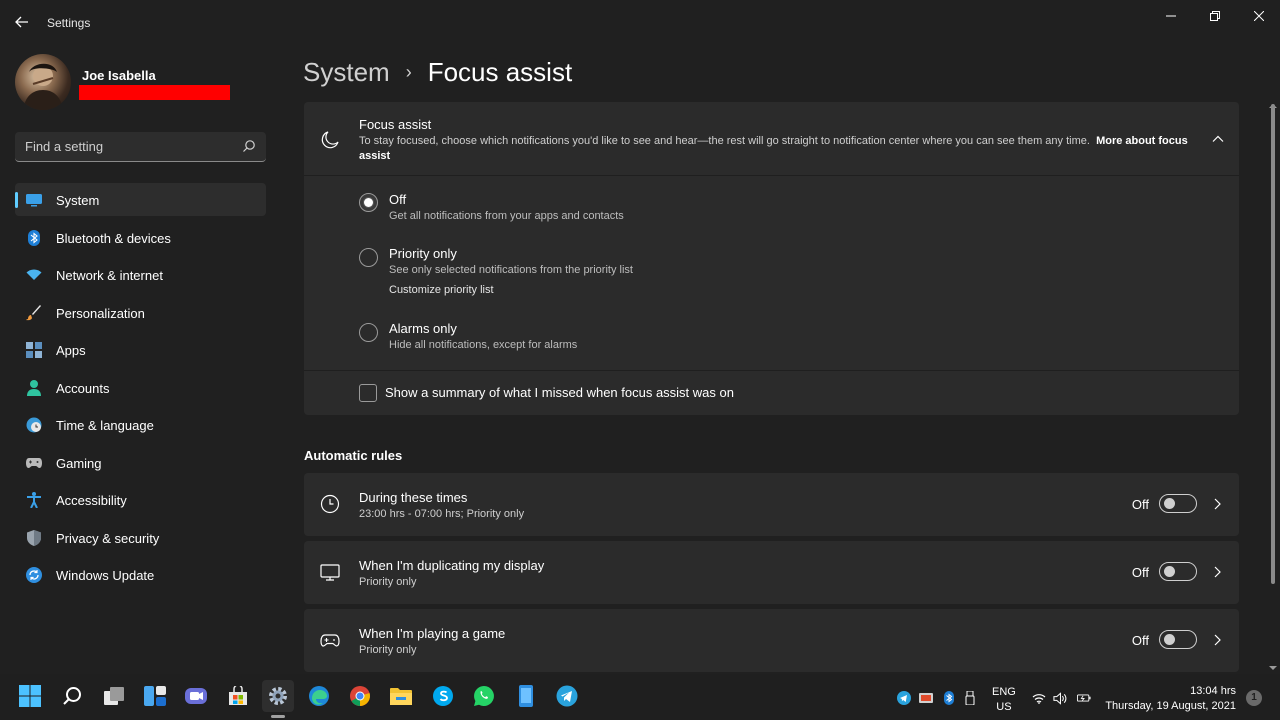 The height and width of the screenshot is (720, 1280). I want to click on radio-off, so click(368, 202).